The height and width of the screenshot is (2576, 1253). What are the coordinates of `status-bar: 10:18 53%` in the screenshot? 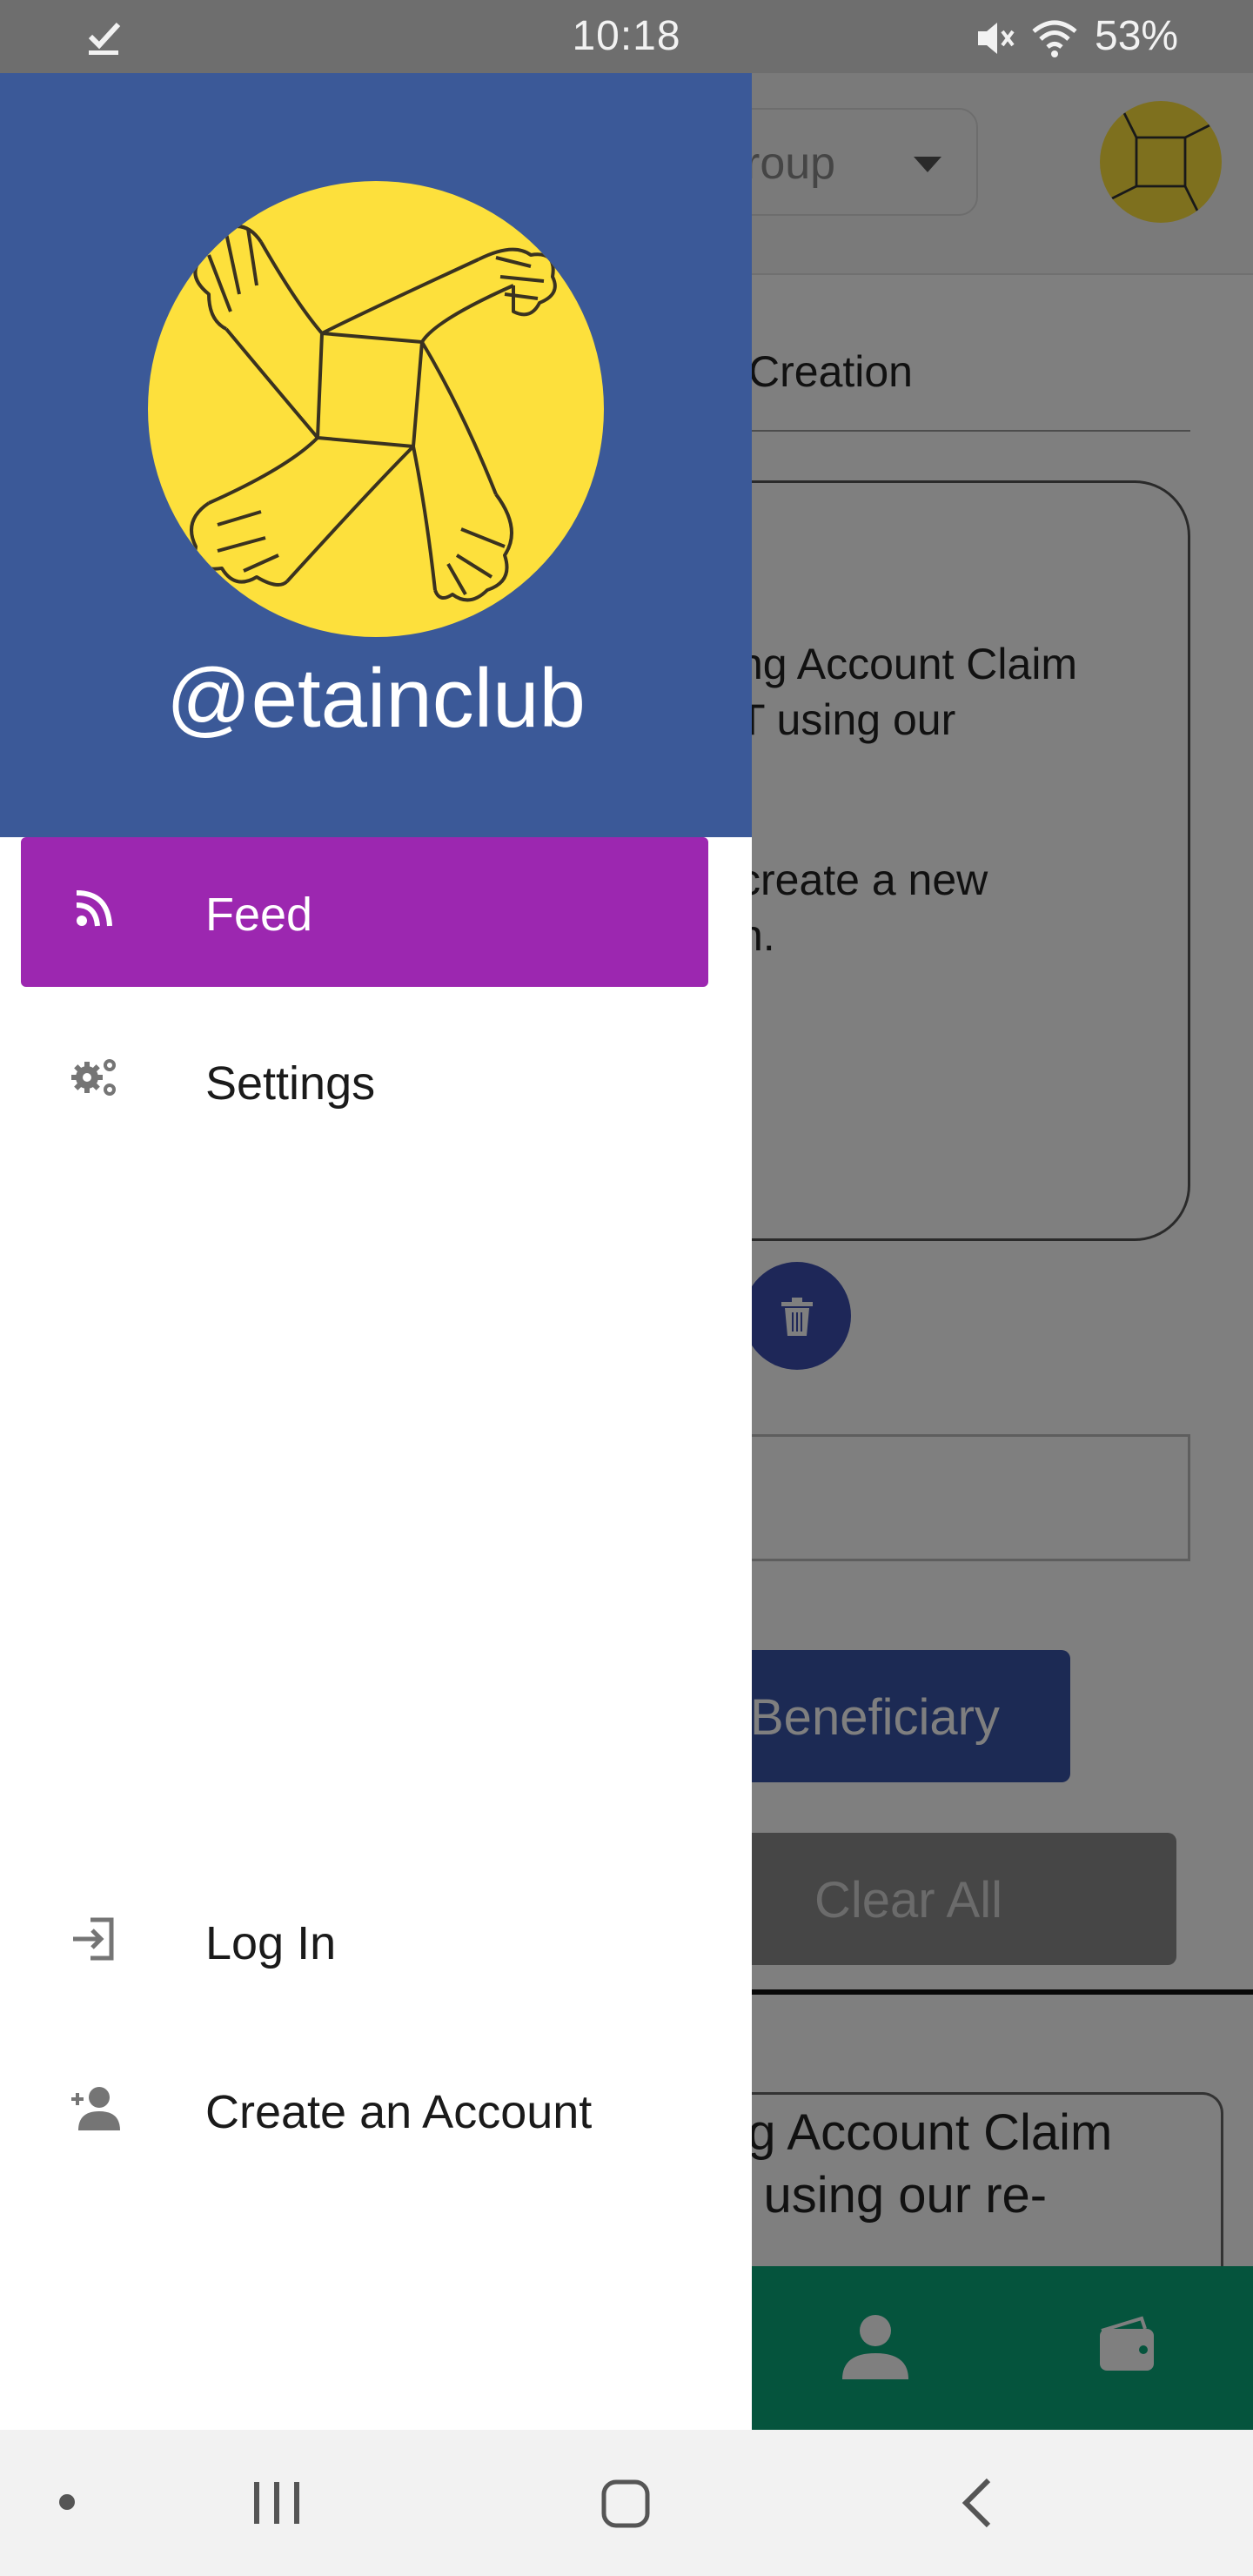 It's located at (626, 37).